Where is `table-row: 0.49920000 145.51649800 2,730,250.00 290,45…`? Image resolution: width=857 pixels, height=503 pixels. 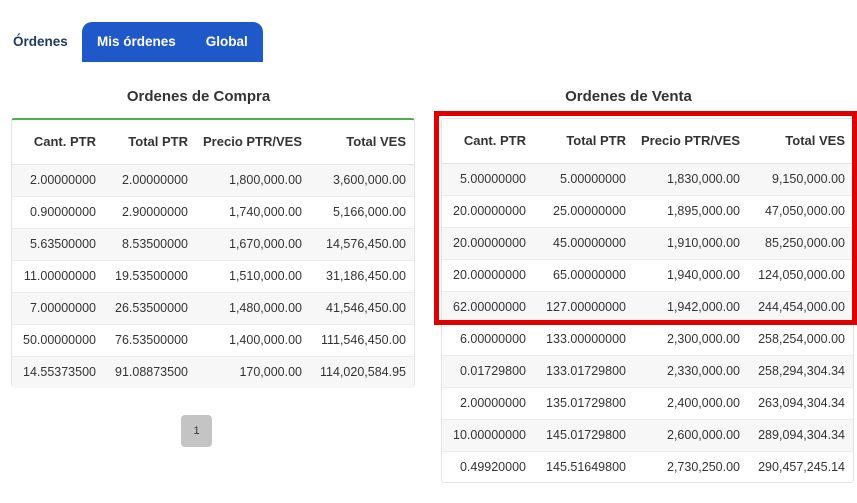
table-row: 0.49920000 145.51649800 2,730,250.00 290,45… is located at coordinates (647, 466).